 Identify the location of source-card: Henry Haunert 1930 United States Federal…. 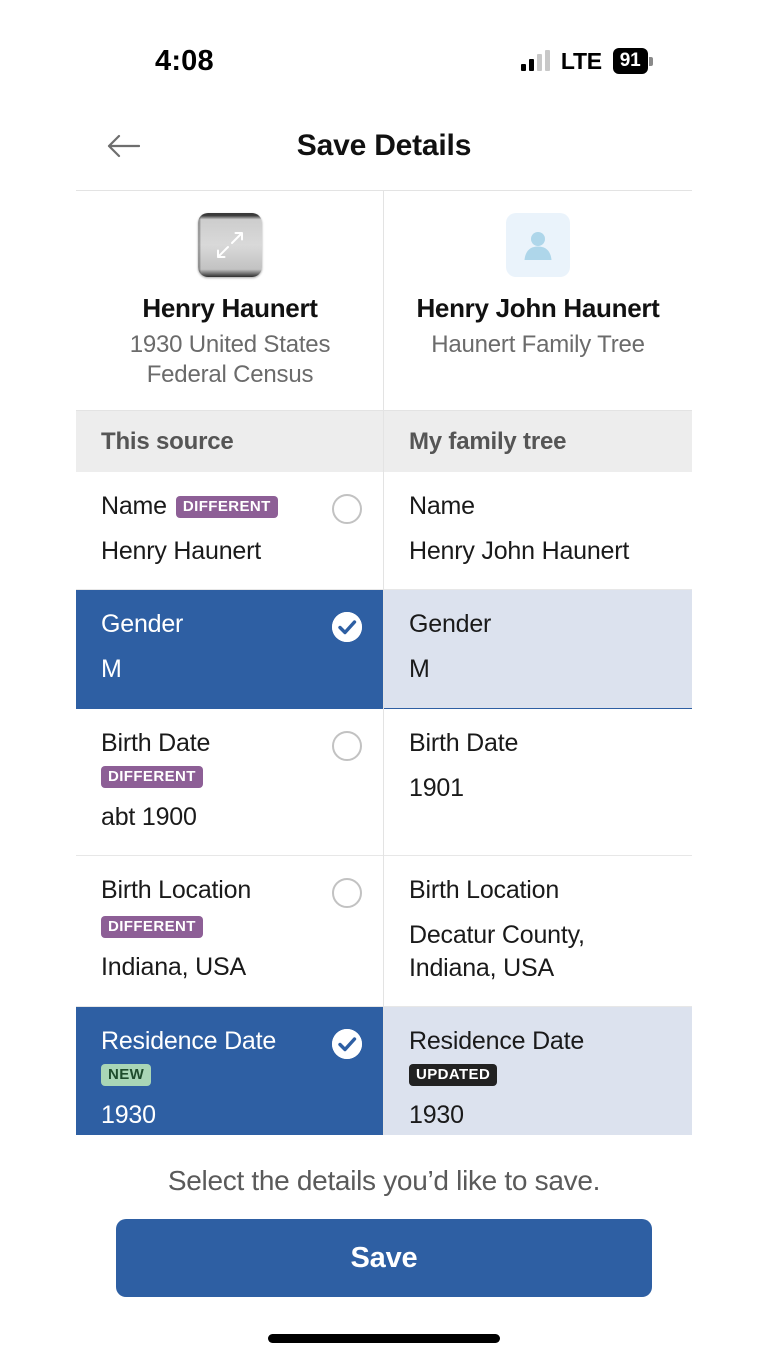
(230, 300).